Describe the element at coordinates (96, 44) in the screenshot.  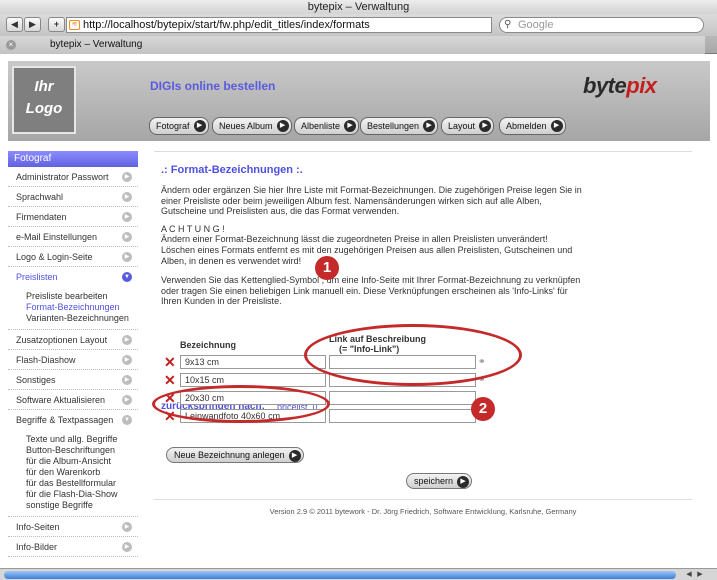
I see `tab-title: bytepix – Verwaltung` at that location.